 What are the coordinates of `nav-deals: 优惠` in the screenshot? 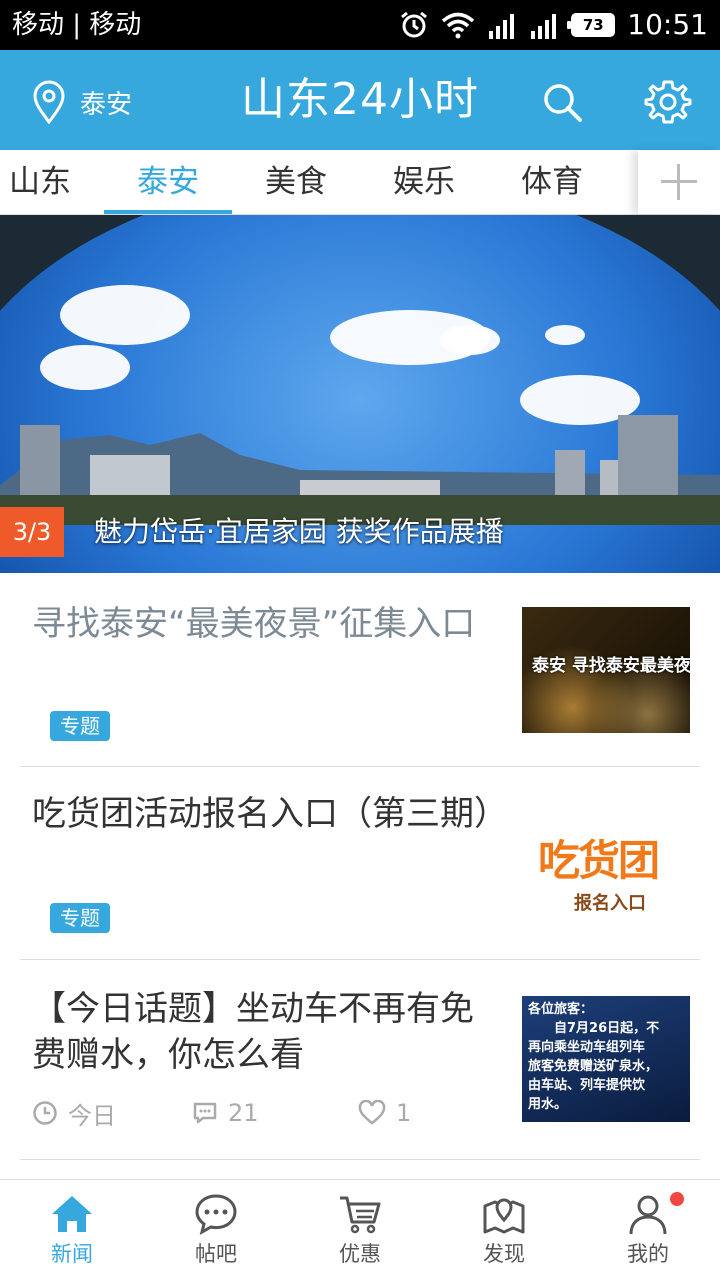 It's located at (360, 1230).